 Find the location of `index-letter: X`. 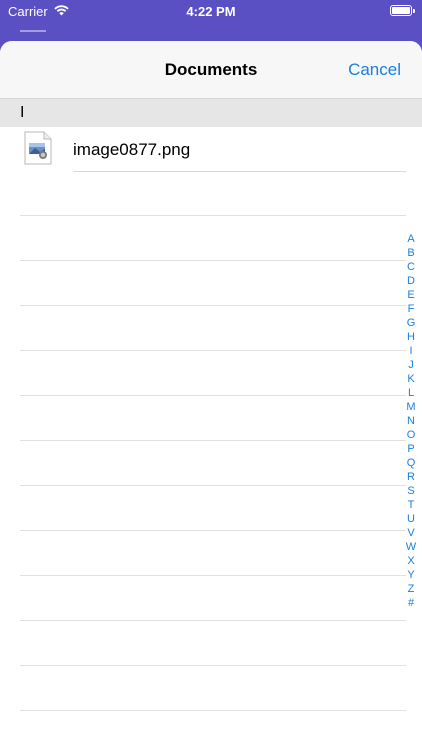

index-letter: X is located at coordinates (410, 561).